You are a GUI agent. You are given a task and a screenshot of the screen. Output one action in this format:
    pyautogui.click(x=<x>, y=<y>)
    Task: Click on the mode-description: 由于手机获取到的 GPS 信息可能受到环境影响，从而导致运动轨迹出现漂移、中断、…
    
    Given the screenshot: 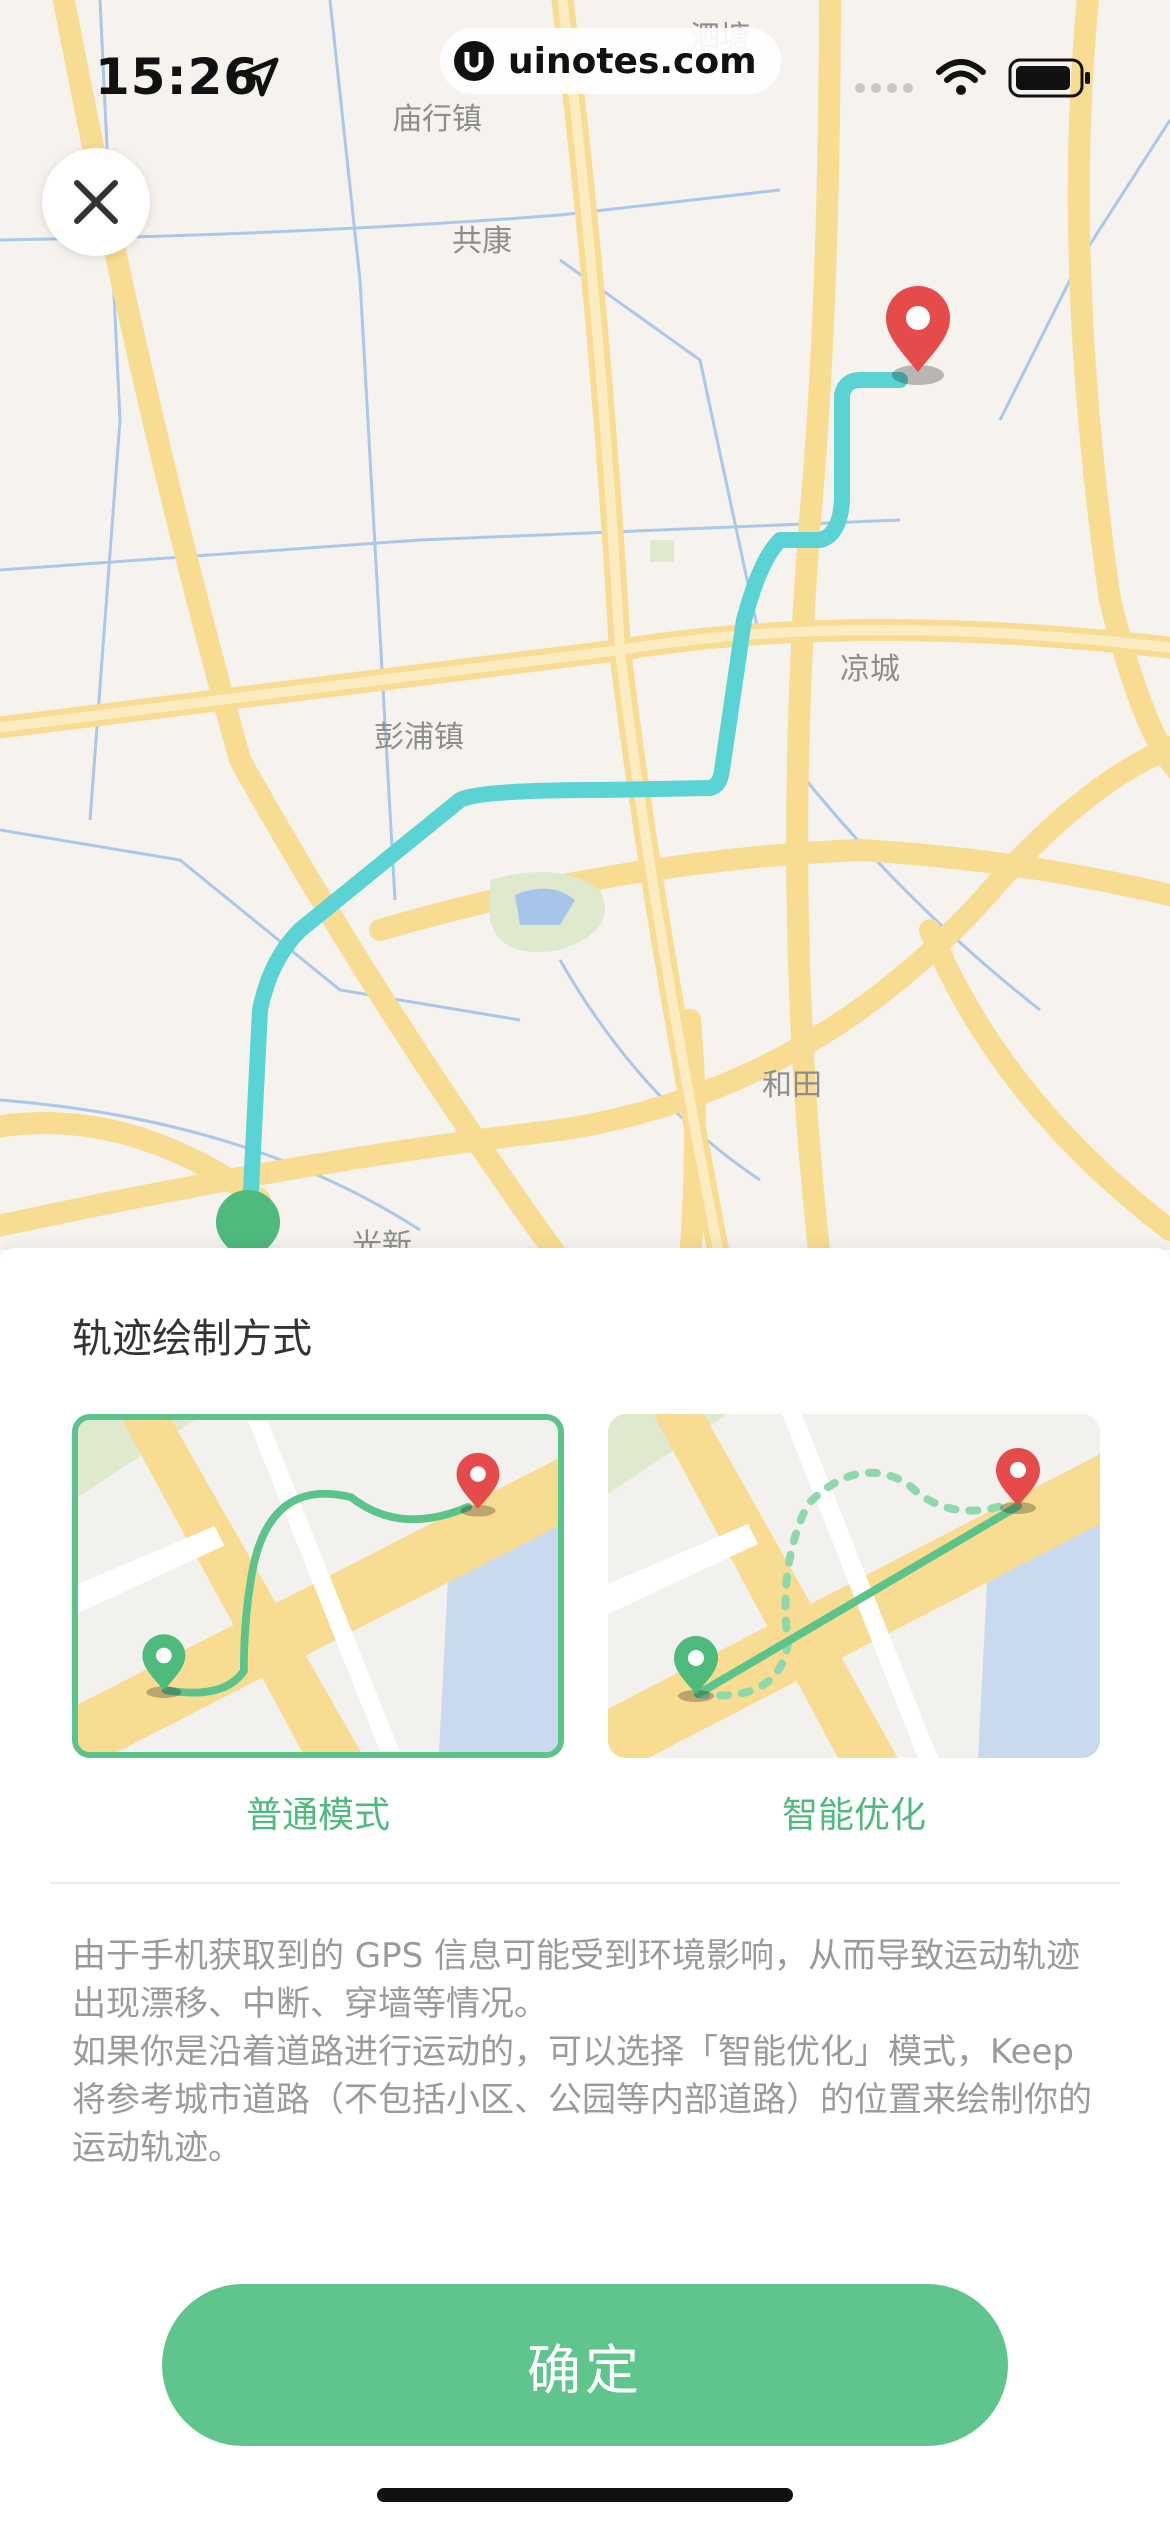 What is the action you would take?
    pyautogui.click(x=587, y=2052)
    